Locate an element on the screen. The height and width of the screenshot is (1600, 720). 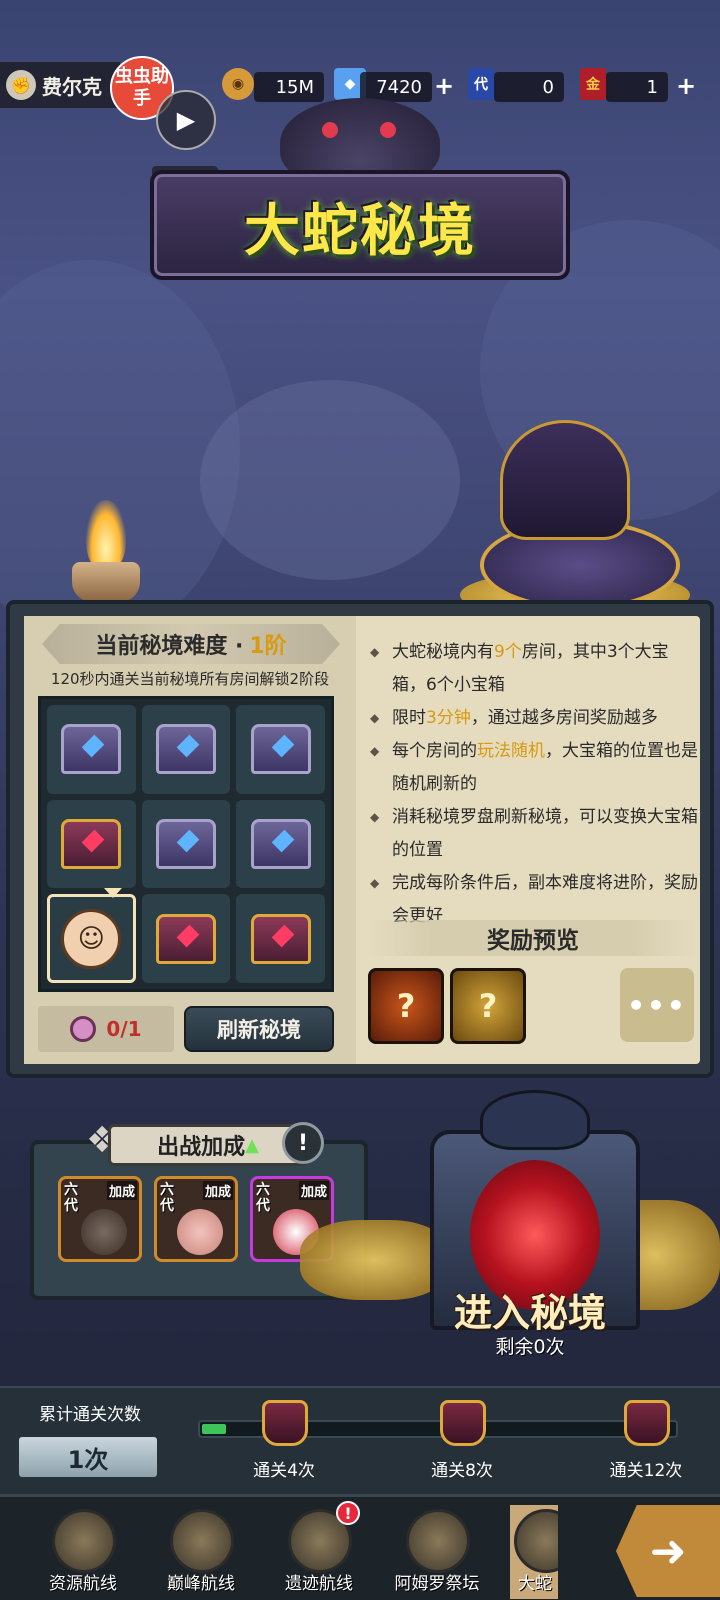
nav-label: 阿姆罗祭坛 is located at coordinates (437, 1584).